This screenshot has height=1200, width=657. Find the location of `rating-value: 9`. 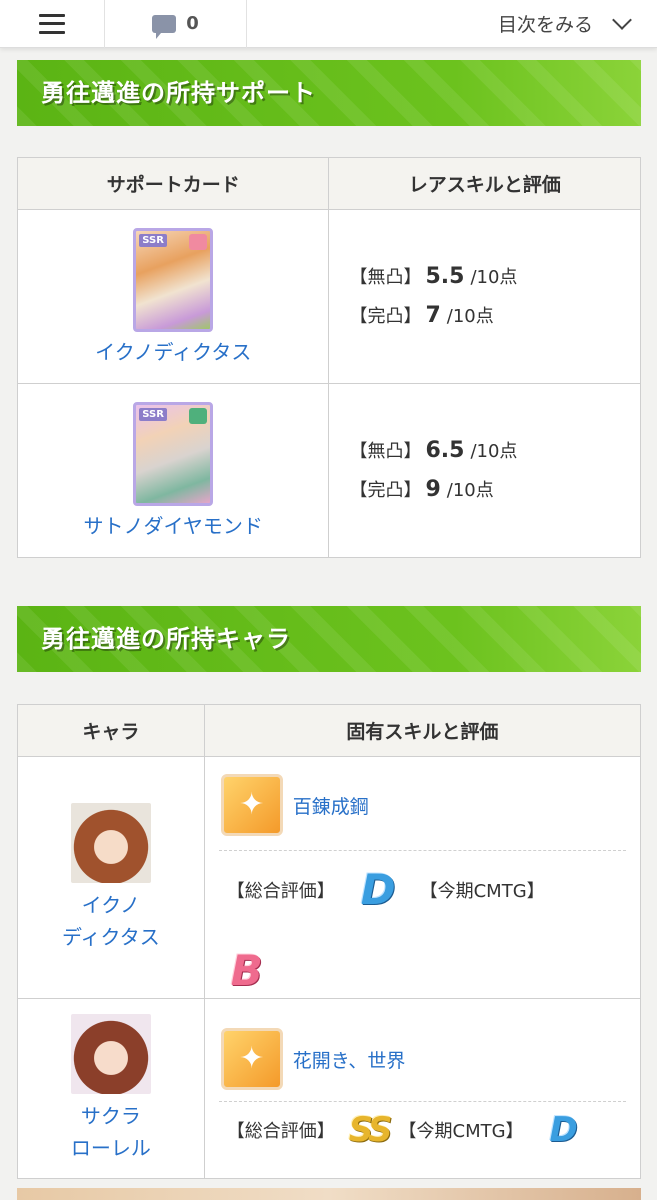

rating-value: 9 is located at coordinates (433, 489).